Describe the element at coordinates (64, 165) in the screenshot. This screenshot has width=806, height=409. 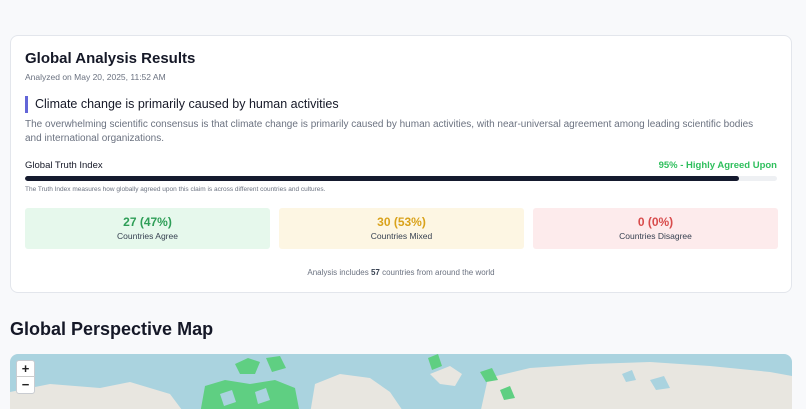
I see `truth-index-label: Global Truth Index` at that location.